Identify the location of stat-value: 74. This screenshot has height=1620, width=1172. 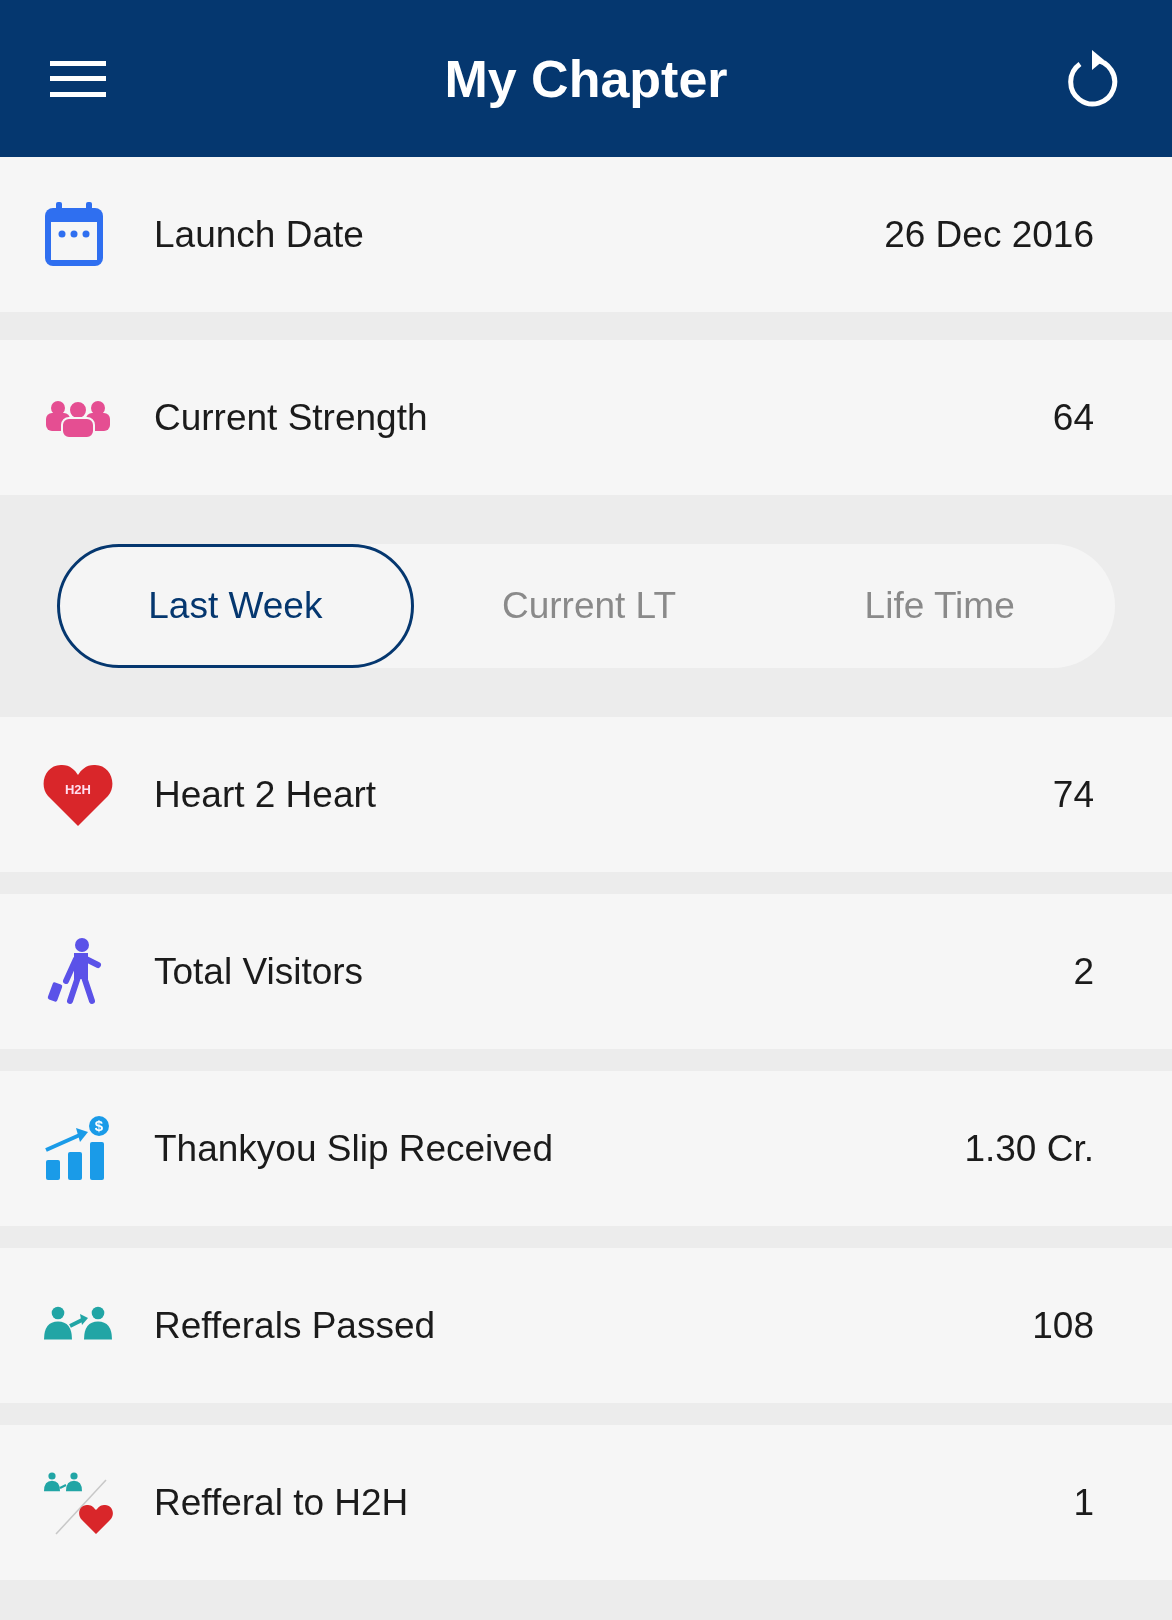
(1073, 794).